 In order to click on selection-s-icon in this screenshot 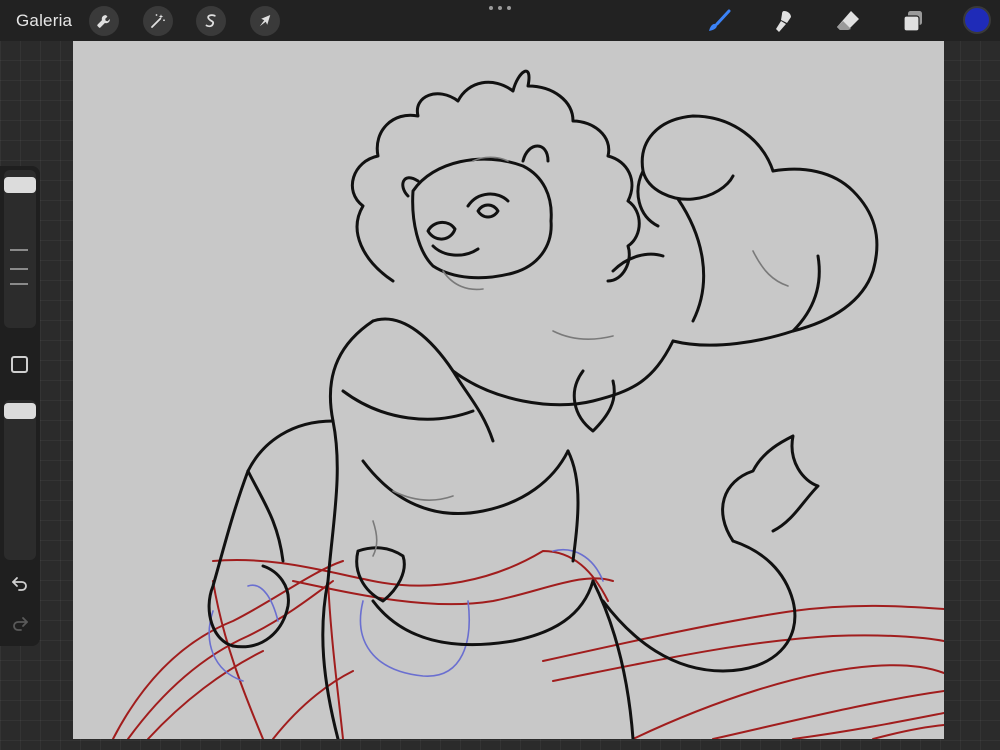, I will do `click(210, 21)`.